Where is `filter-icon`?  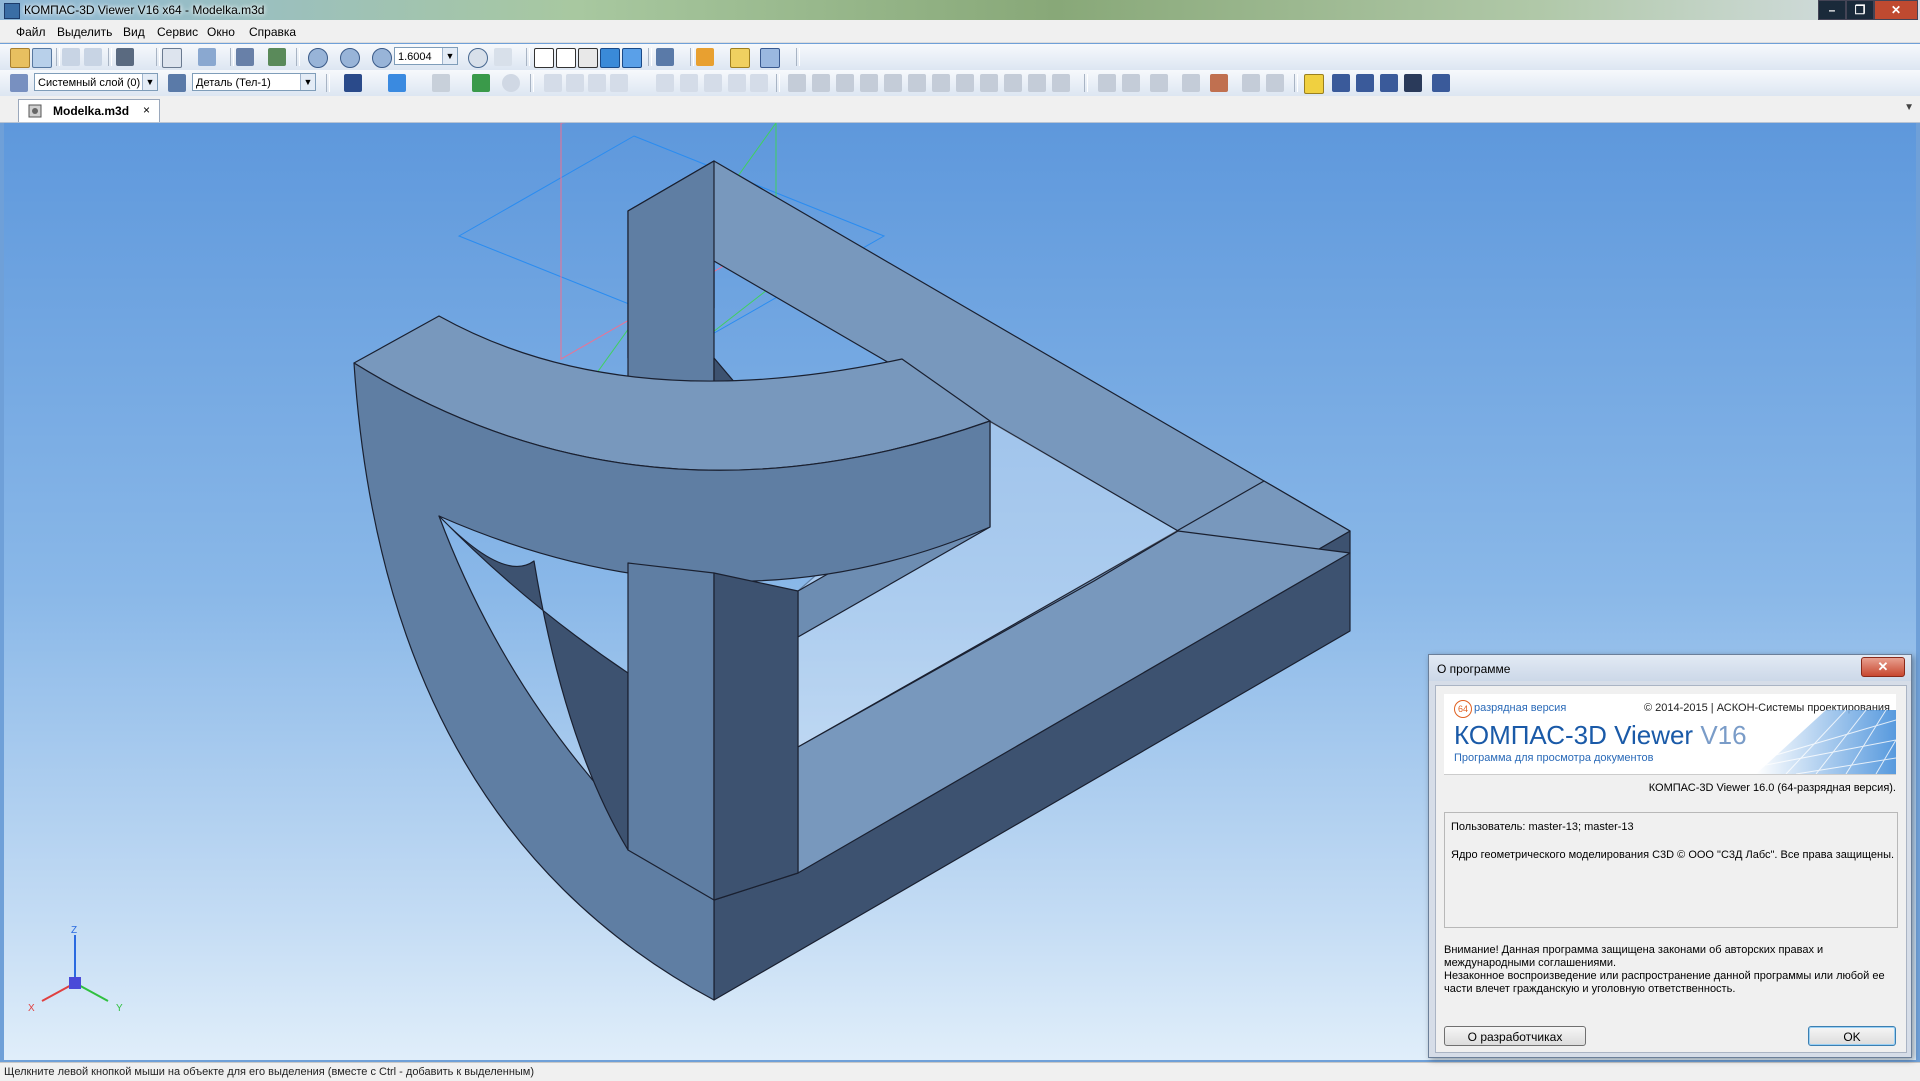 filter-icon is located at coordinates (917, 83).